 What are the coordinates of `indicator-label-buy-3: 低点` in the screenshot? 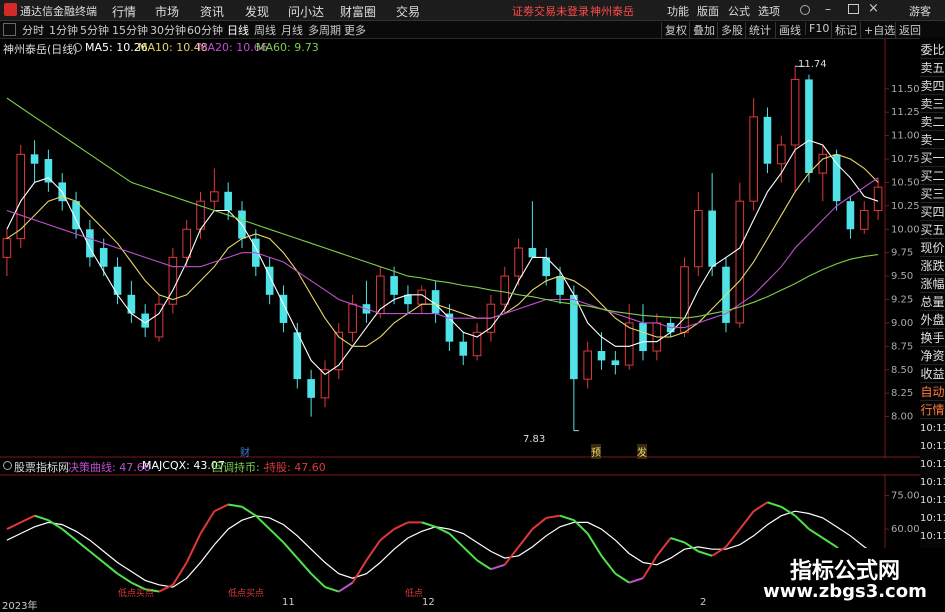 It's located at (414, 594).